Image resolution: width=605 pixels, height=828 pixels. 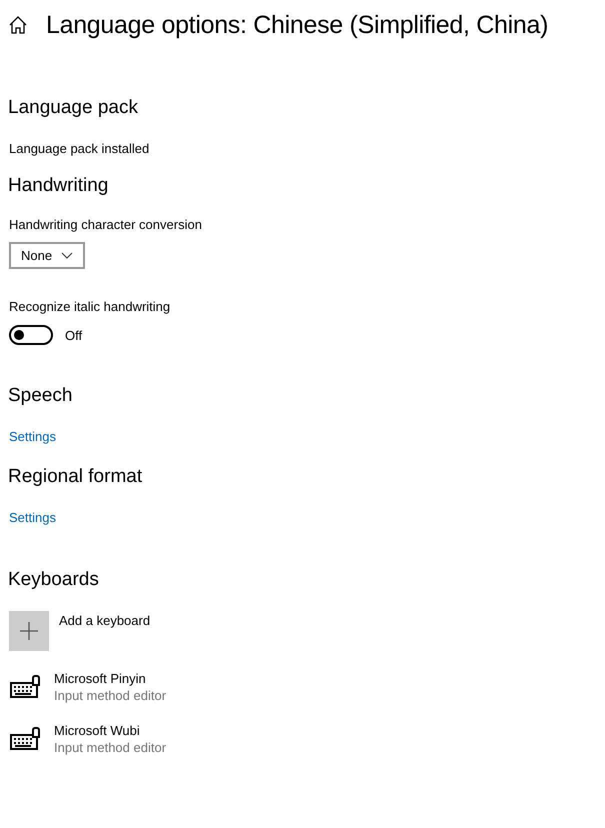 What do you see at coordinates (73, 335) in the screenshot?
I see `toggle-state: Off` at bounding box center [73, 335].